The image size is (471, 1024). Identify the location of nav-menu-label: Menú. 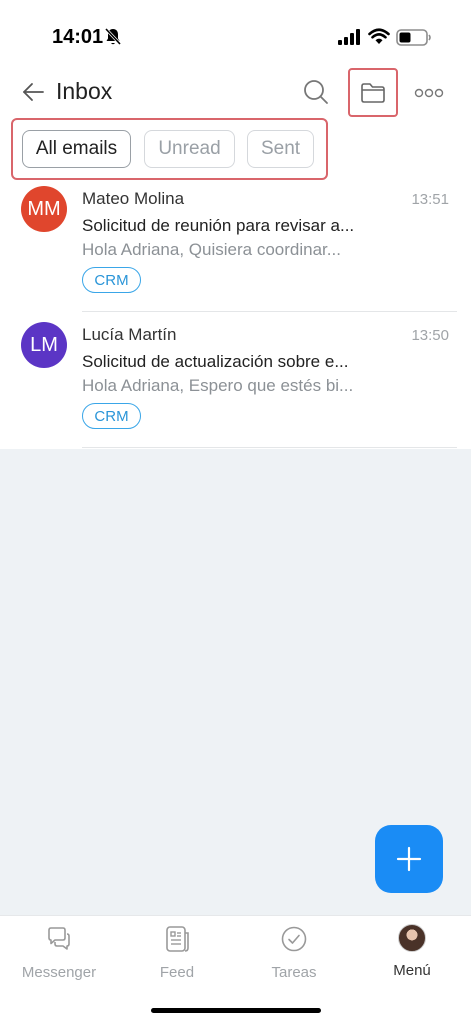
(412, 970).